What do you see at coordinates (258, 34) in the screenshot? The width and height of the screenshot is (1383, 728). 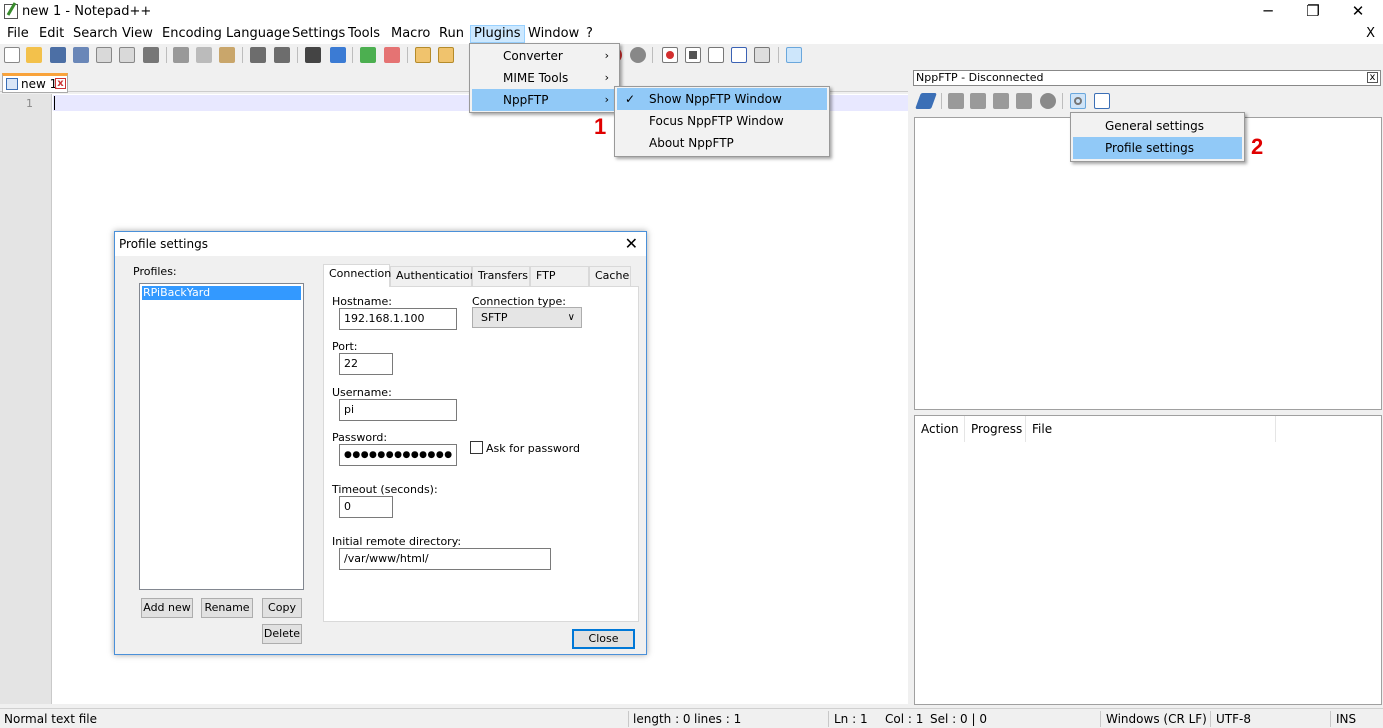 I see `menu-language: Language` at bounding box center [258, 34].